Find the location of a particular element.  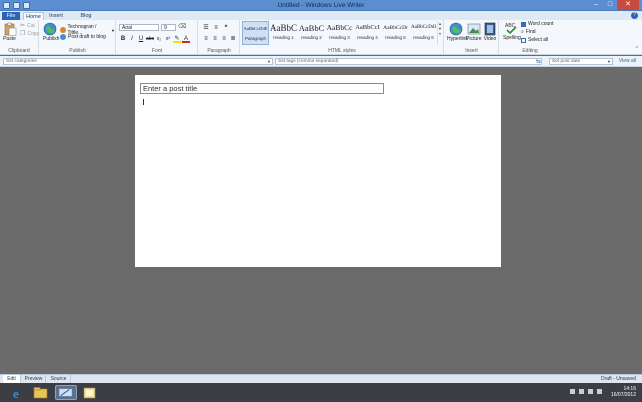

taskbar-files is located at coordinates (89, 392).